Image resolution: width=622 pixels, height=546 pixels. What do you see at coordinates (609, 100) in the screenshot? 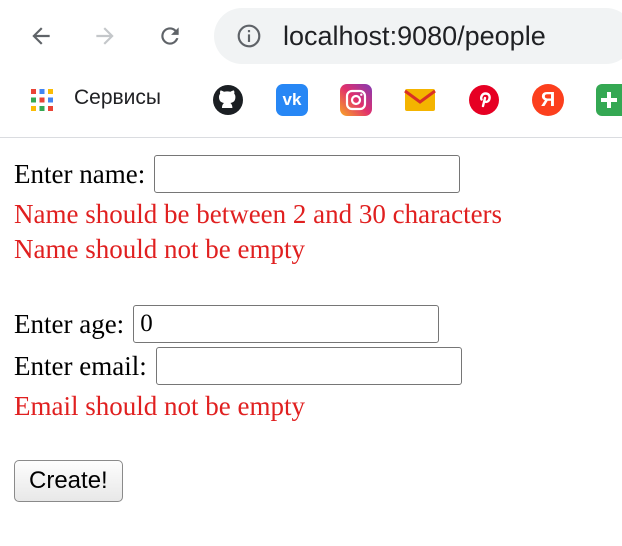
I see `green-plus-icon` at bounding box center [609, 100].